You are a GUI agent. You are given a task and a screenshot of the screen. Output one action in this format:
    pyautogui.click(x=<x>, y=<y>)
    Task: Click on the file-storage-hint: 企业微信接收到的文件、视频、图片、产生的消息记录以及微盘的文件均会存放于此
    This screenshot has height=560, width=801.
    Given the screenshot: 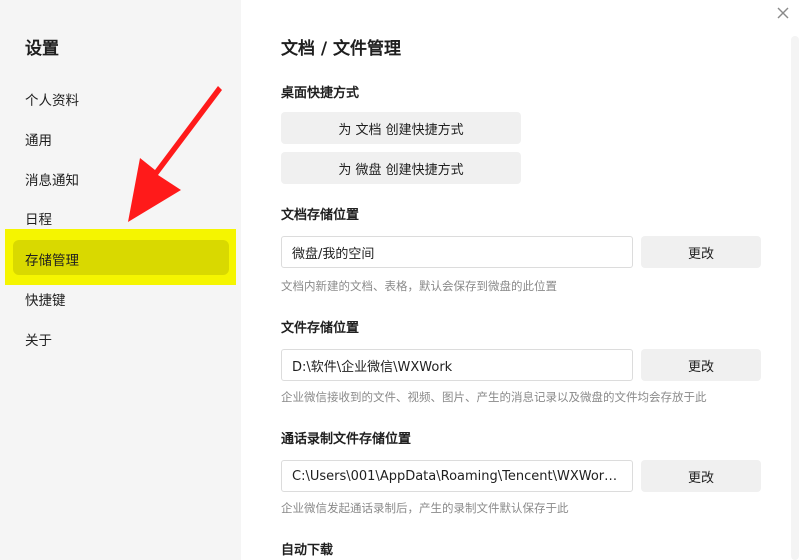 What is the action you would take?
    pyautogui.click(x=494, y=397)
    